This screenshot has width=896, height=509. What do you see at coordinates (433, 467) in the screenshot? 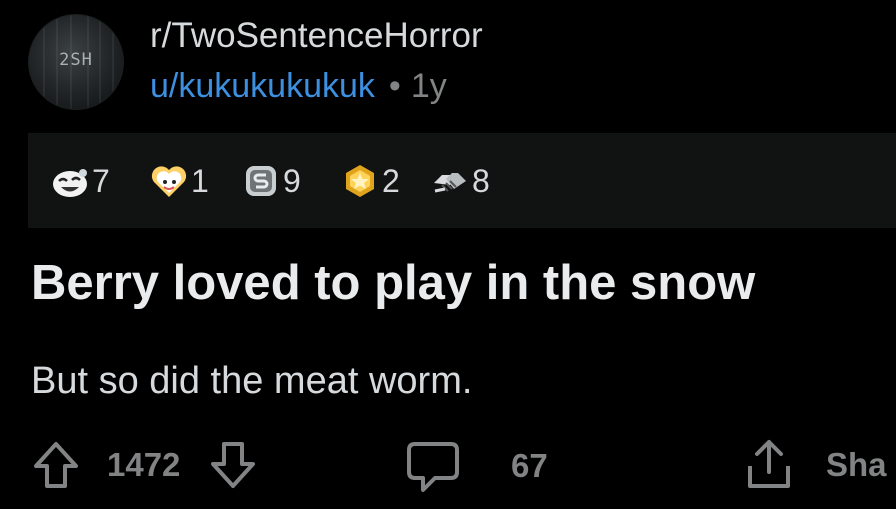
I see `comment-bubble-icon` at bounding box center [433, 467].